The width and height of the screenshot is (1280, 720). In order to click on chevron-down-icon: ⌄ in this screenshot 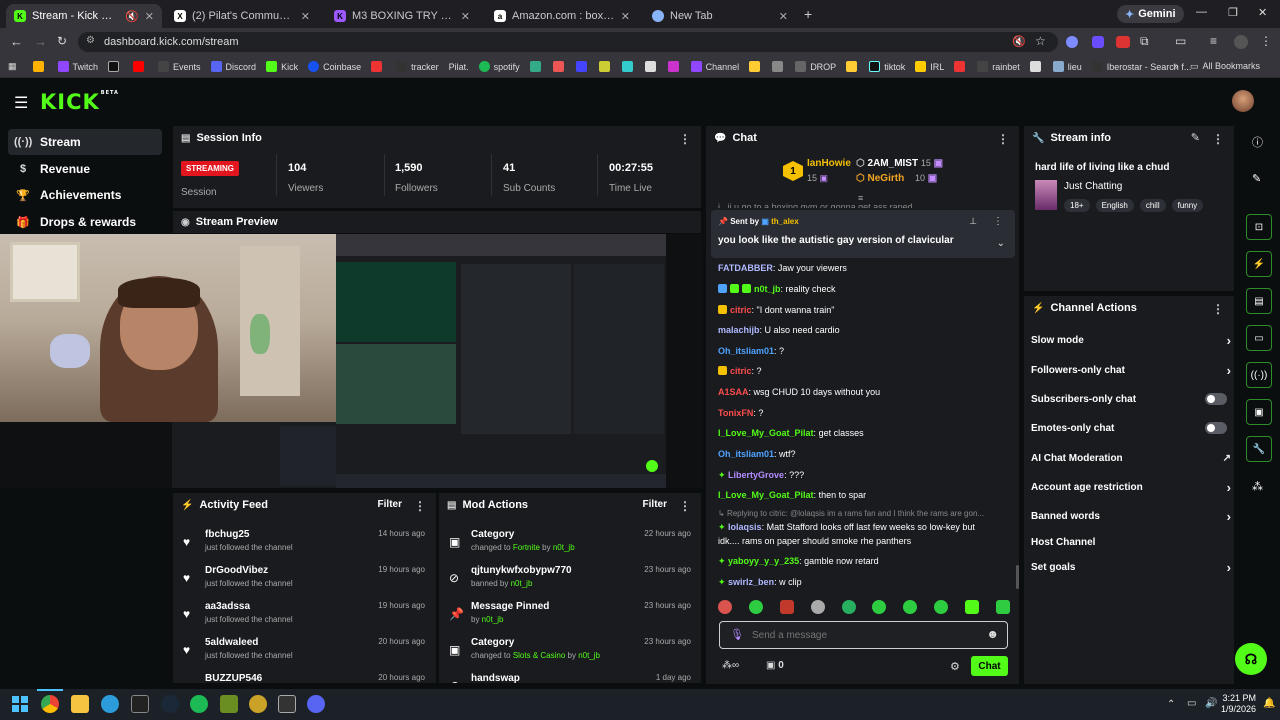, I will do `click(1001, 243)`.